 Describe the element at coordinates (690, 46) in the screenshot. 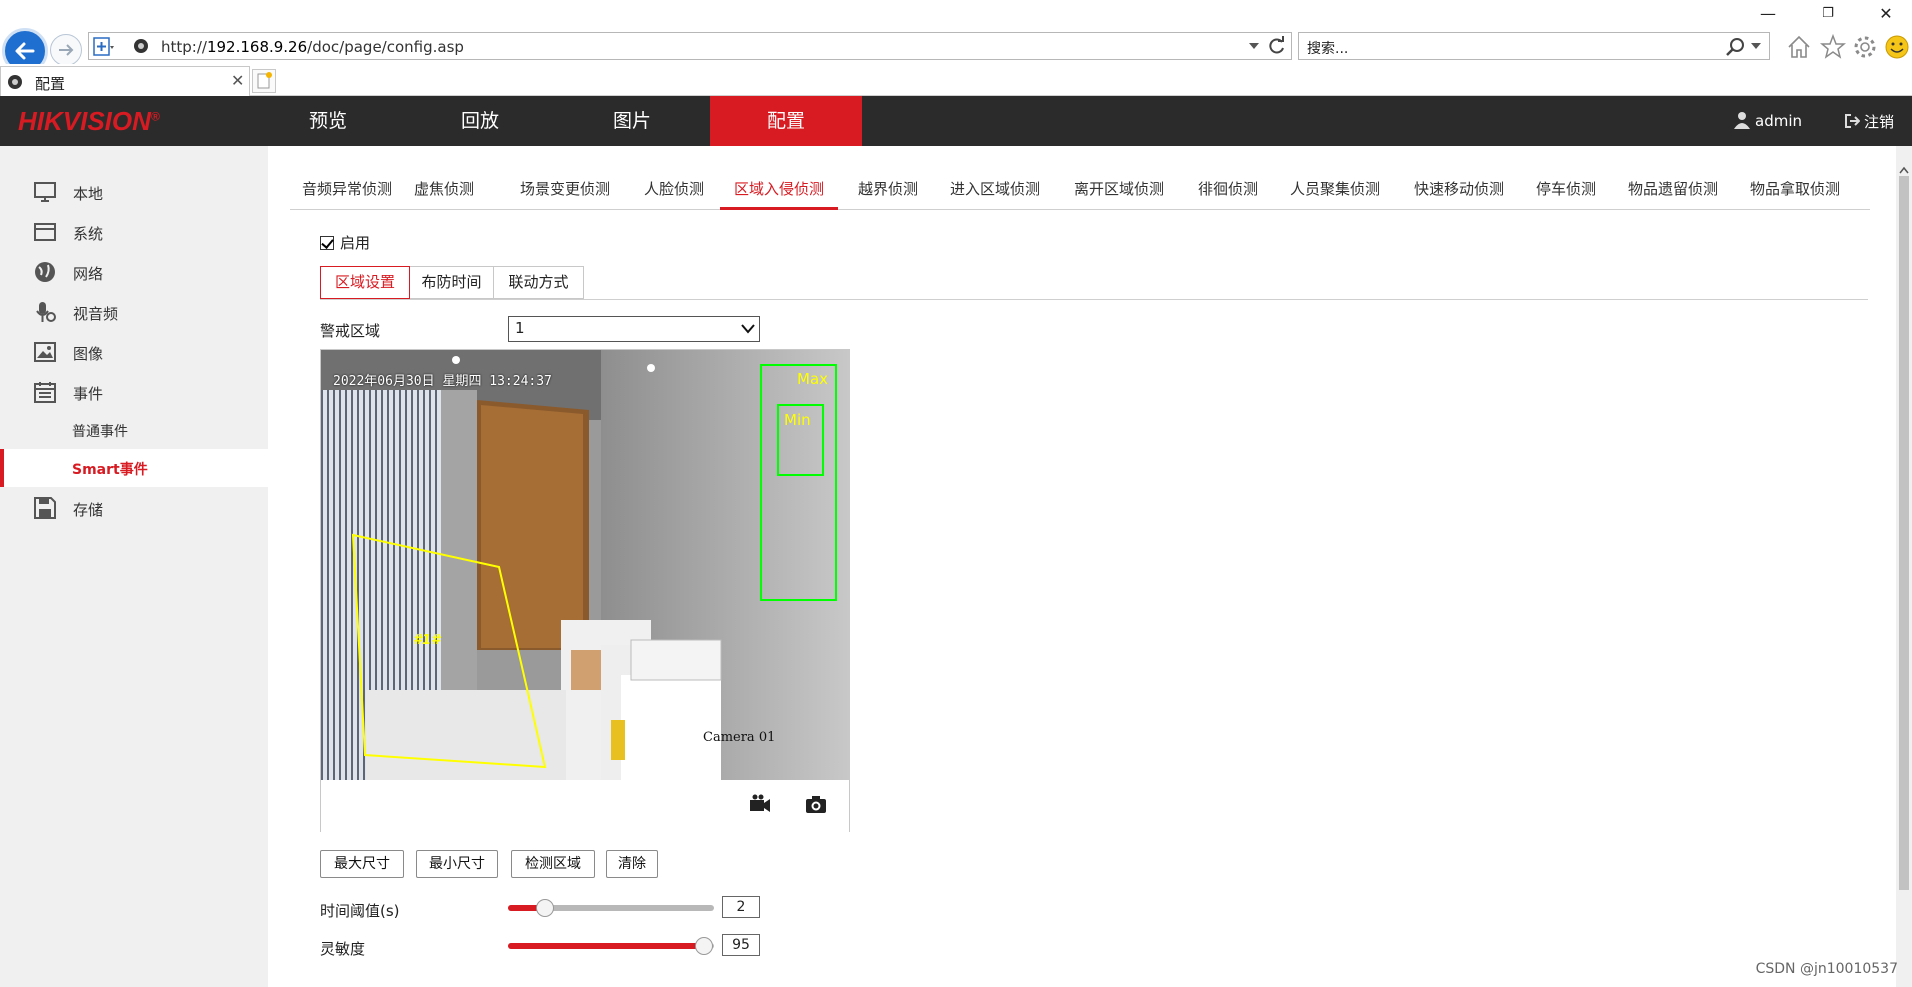

I see `address-bar: http://192.168.9.26/doc/page/config.asp` at that location.